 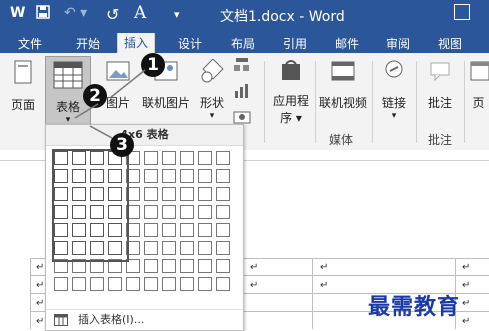 I want to click on callout-arrows, so click(x=110, y=104).